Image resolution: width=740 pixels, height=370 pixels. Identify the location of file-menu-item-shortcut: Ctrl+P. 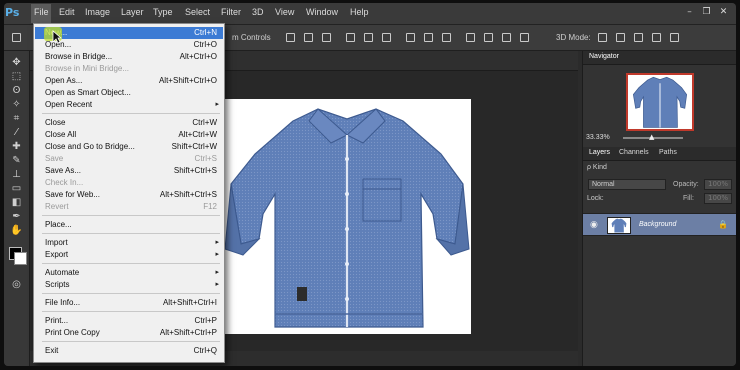
(205, 320).